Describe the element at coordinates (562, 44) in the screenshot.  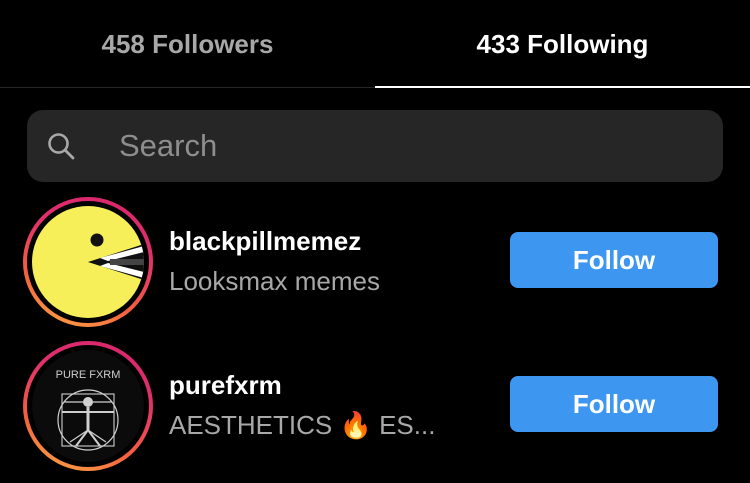
I see `tab-following: 433 Following` at that location.